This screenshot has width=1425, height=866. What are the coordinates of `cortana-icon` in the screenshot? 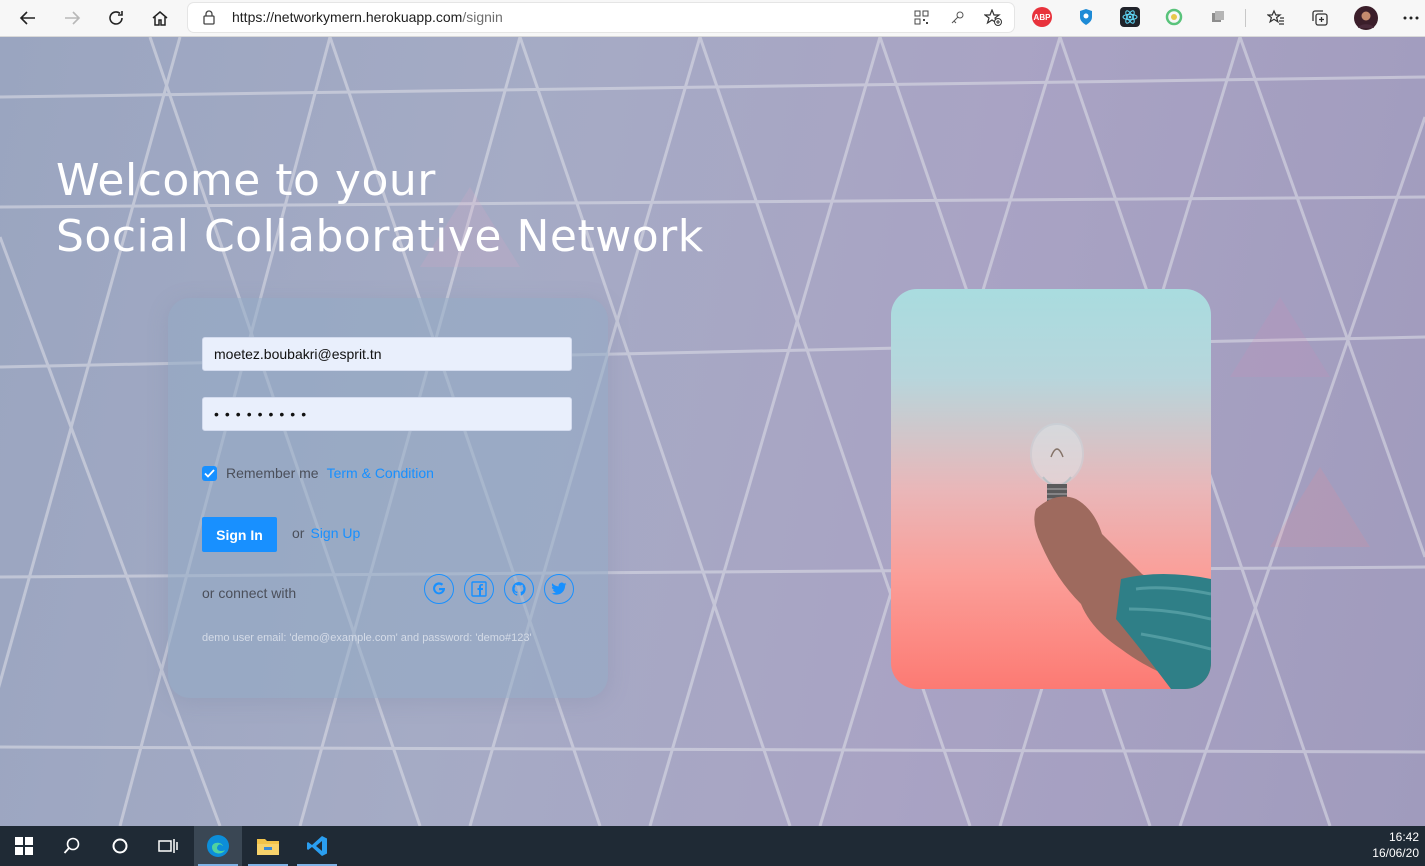 It's located at (120, 846).